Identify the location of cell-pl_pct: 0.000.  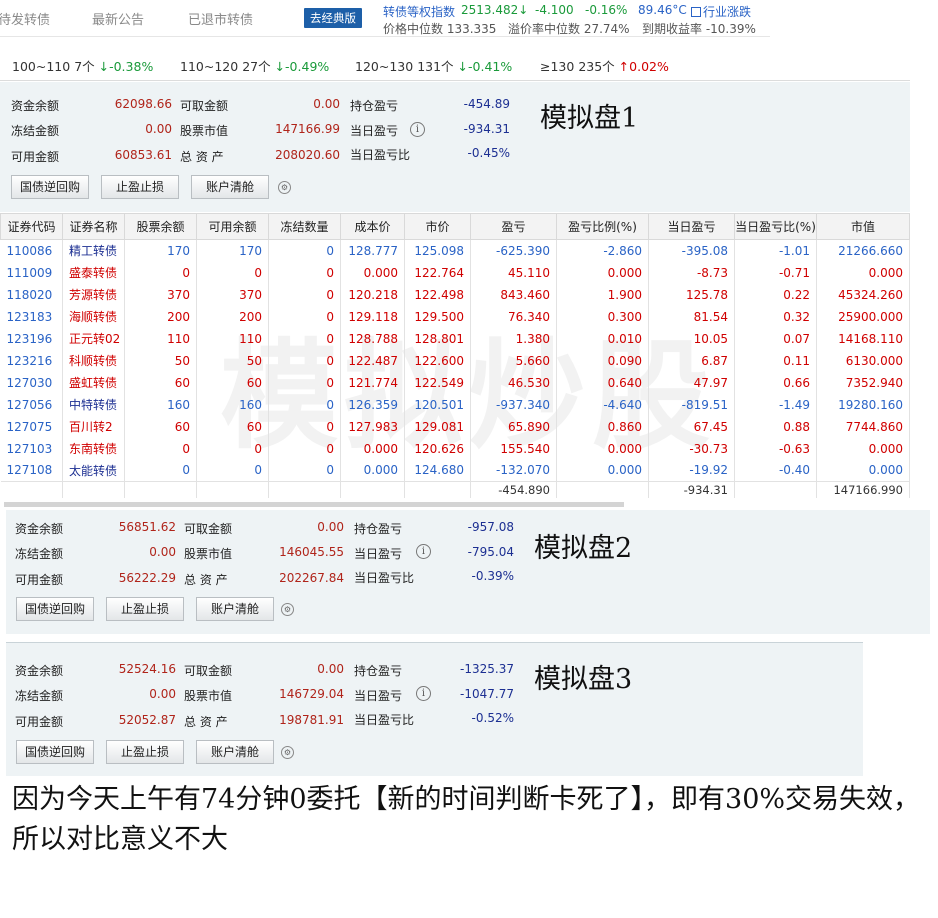
(602, 448).